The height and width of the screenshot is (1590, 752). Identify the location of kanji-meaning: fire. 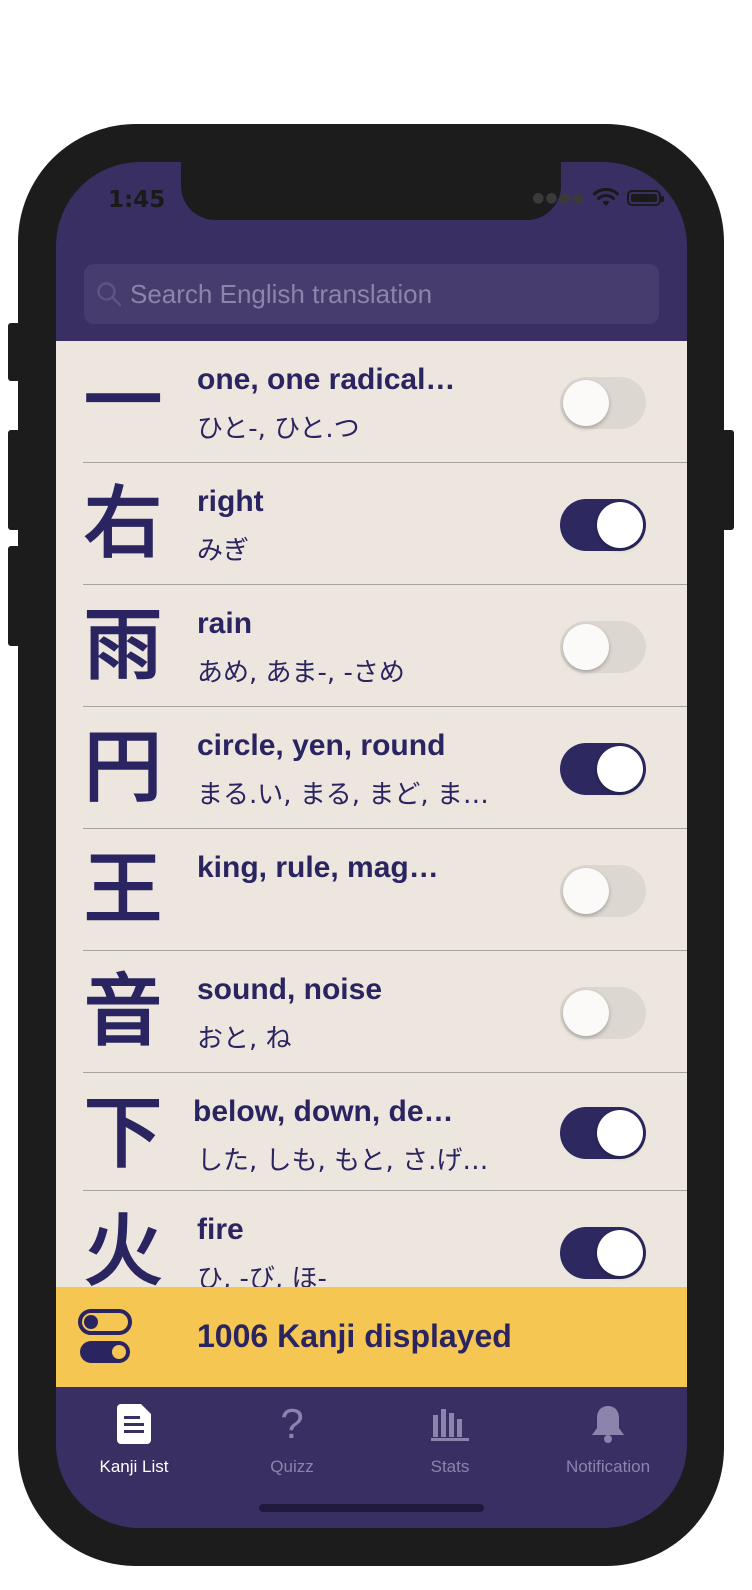
(220, 1229).